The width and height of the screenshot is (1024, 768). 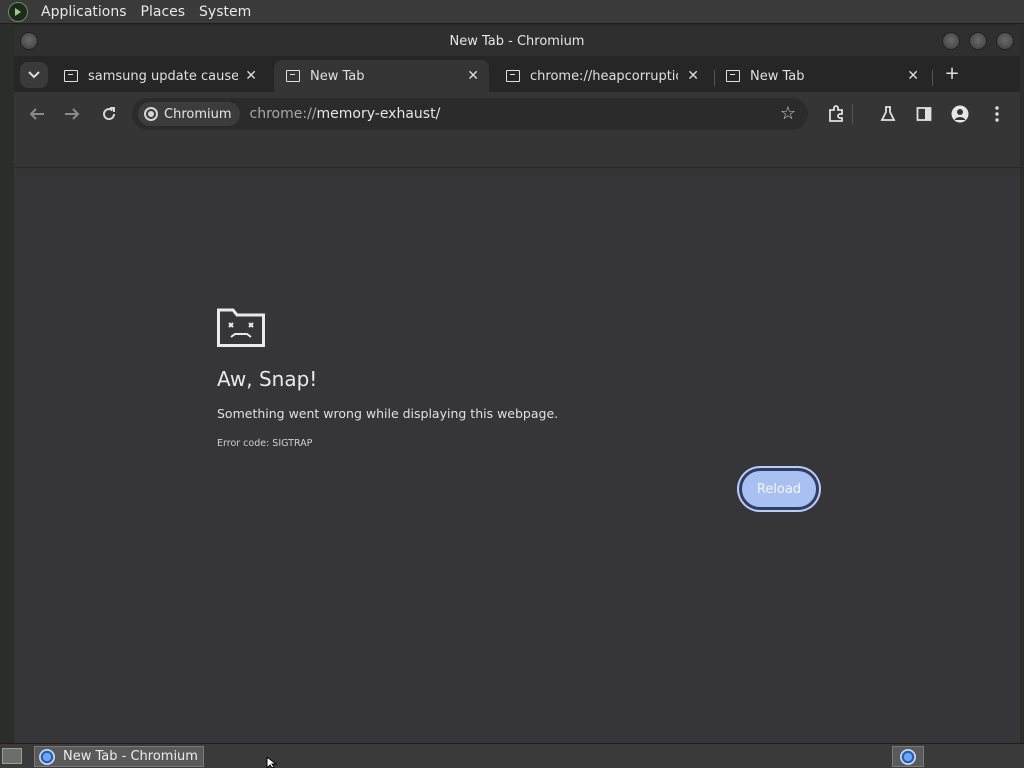 I want to click on window-titlebar: New Tab - Chromium, so click(x=517, y=41).